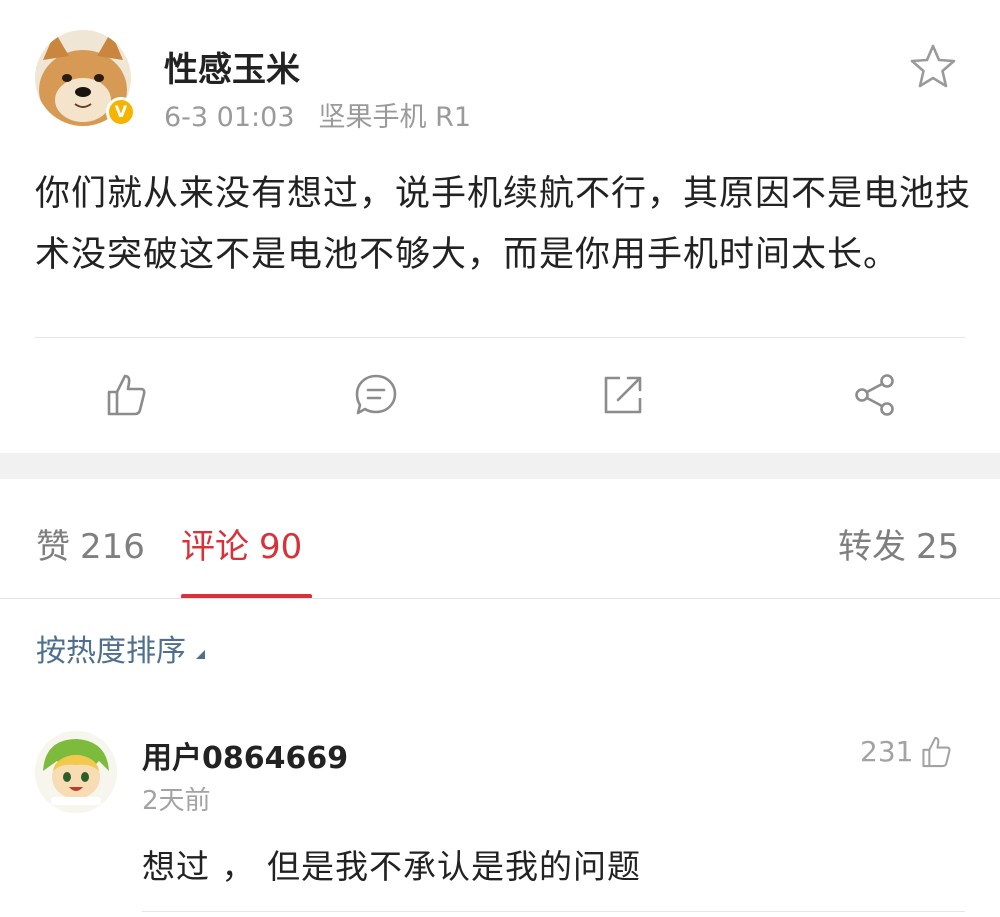  What do you see at coordinates (623, 395) in the screenshot?
I see `repost-icon` at bounding box center [623, 395].